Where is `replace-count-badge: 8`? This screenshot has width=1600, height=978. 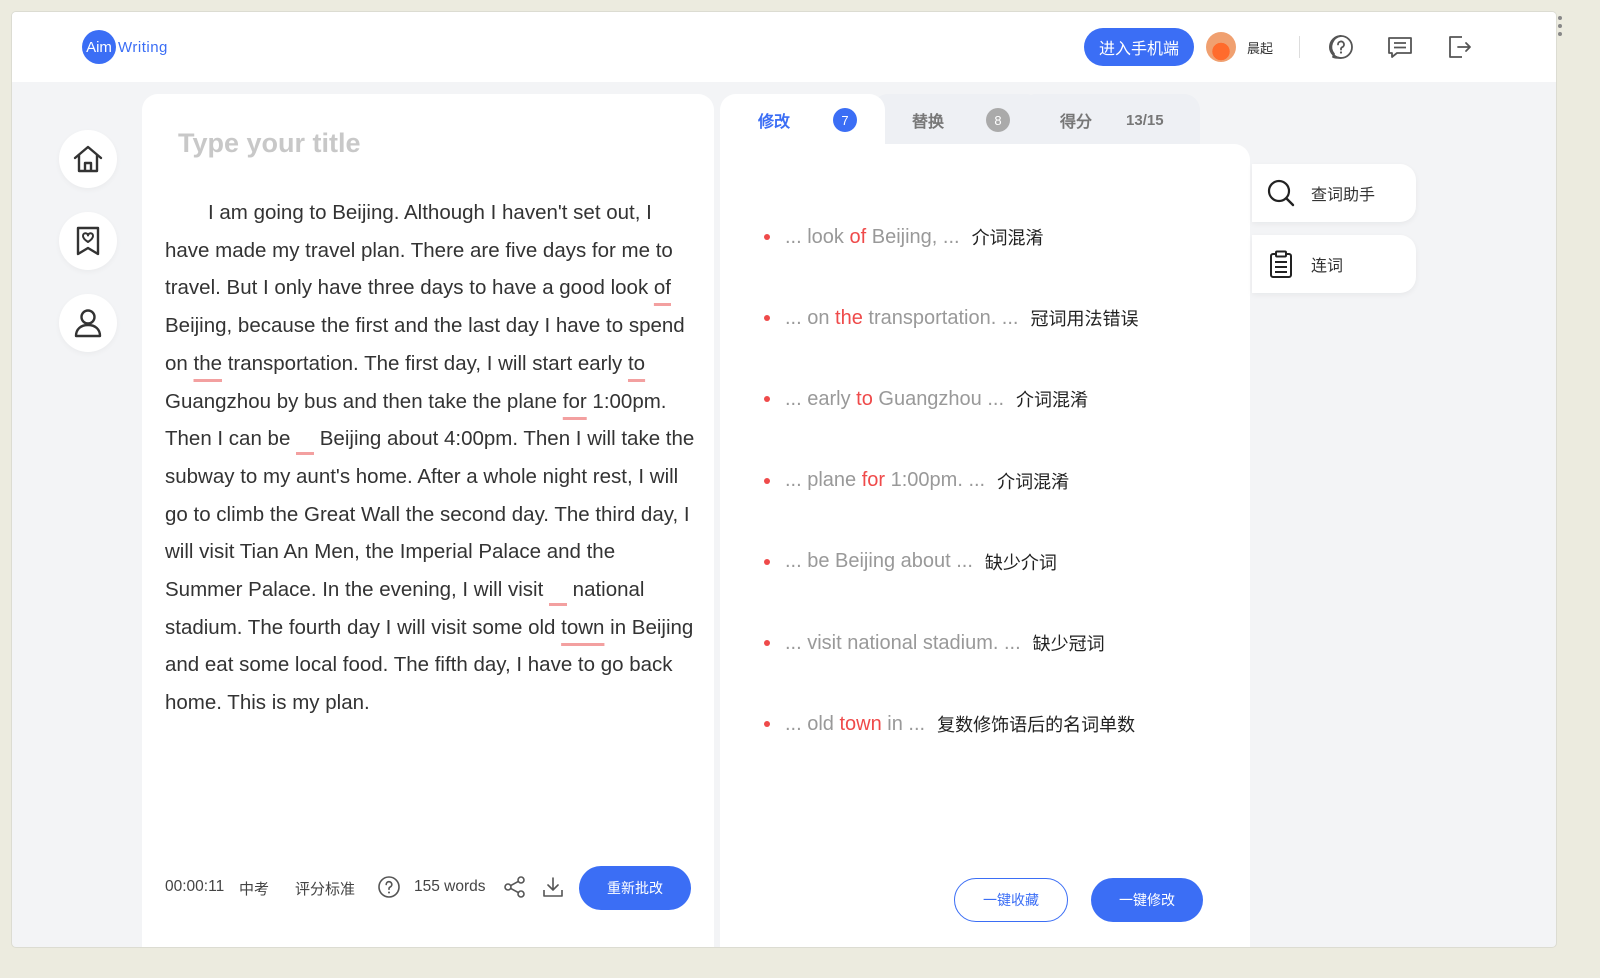
replace-count-badge: 8 is located at coordinates (998, 120).